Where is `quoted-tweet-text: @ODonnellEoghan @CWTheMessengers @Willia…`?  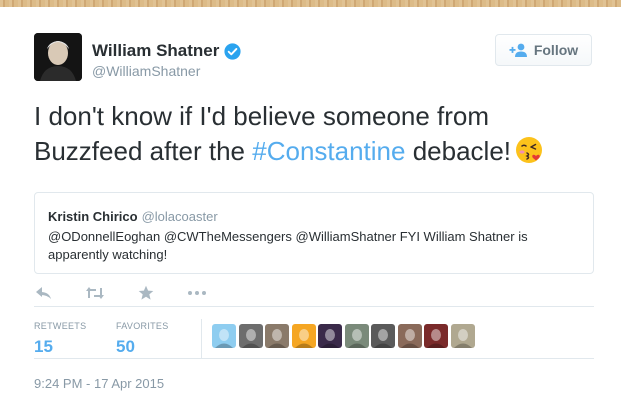
quoted-tweet-text: @ODonnellEoghan @CWTheMessengers @Willia… is located at coordinates (288, 245).